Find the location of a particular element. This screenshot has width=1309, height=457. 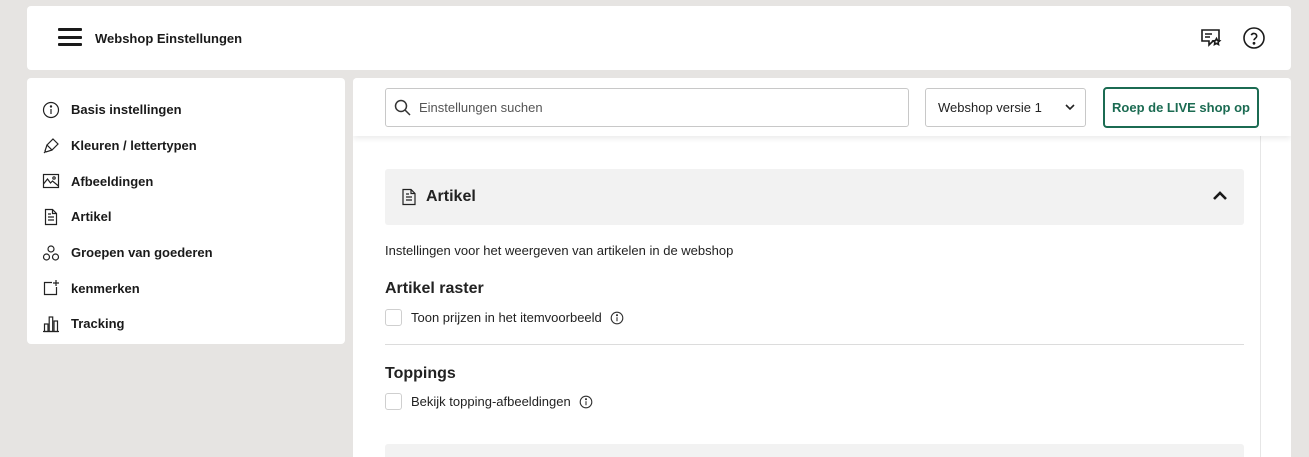

option-label: Bekijk topping-afbeeldingen is located at coordinates (491, 401).